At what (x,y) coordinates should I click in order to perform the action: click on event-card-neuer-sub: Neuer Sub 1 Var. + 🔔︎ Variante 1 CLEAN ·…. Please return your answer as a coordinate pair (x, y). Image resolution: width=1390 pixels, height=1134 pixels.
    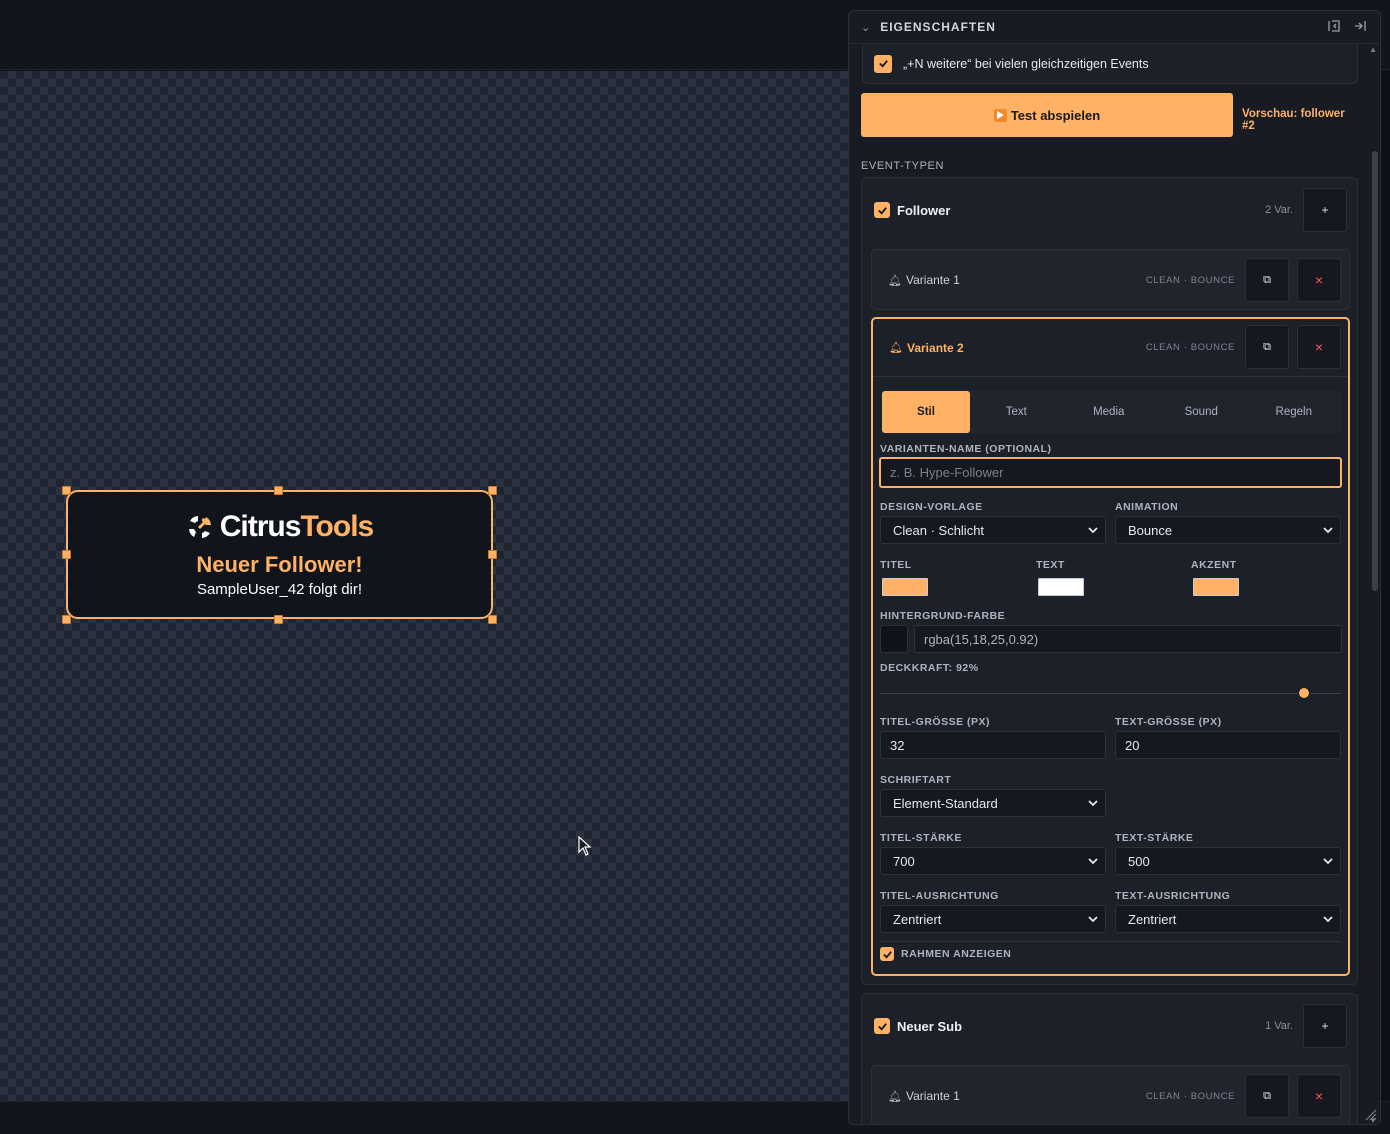
    Looking at the image, I should click on (1109, 1058).